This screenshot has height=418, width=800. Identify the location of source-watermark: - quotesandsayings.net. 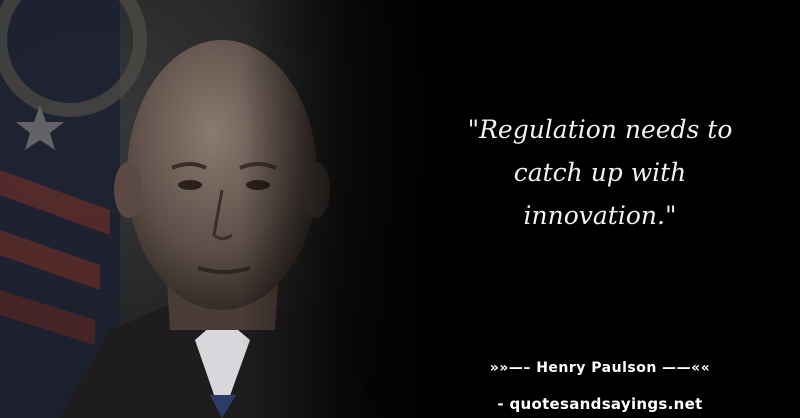
(600, 404).